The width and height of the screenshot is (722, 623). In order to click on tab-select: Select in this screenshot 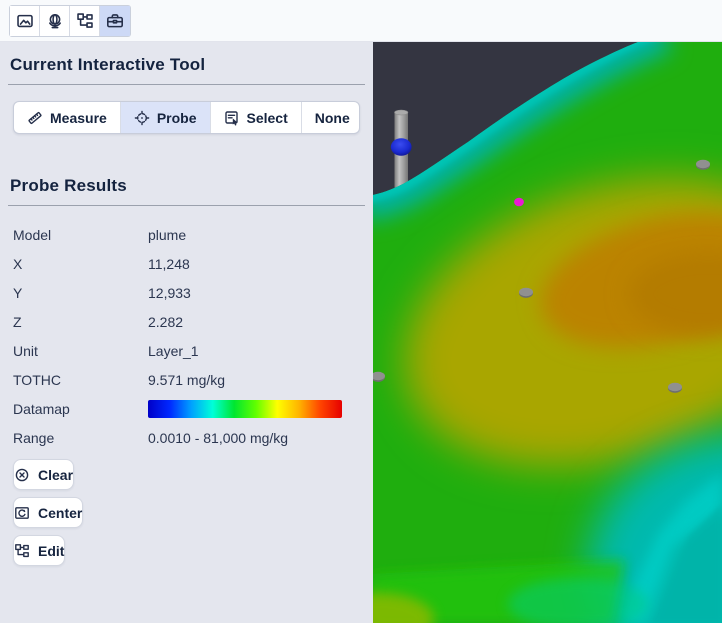, I will do `click(256, 117)`.